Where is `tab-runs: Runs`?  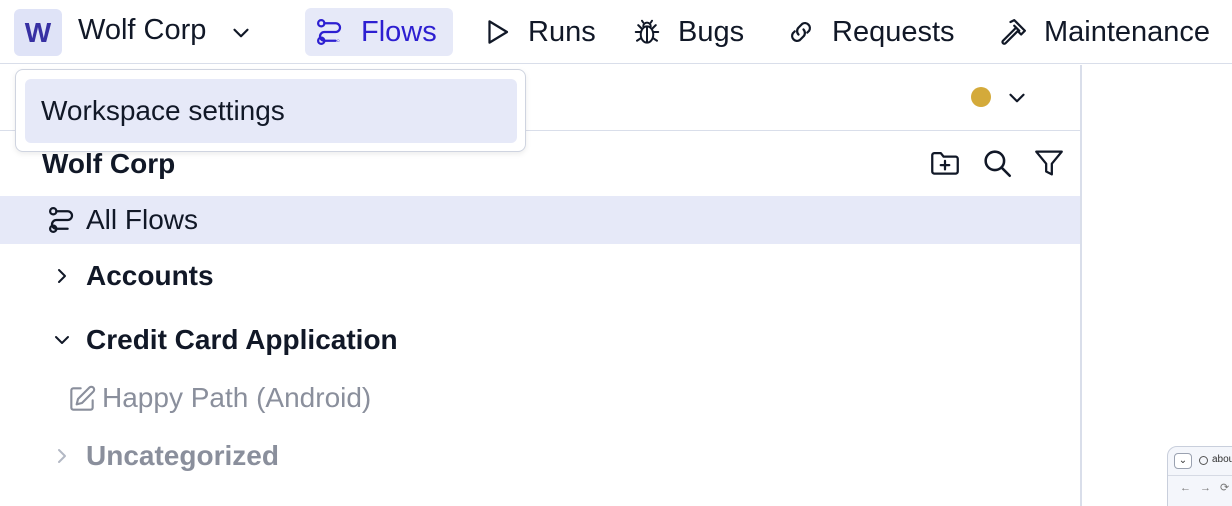 tab-runs: Runs is located at coordinates (539, 32).